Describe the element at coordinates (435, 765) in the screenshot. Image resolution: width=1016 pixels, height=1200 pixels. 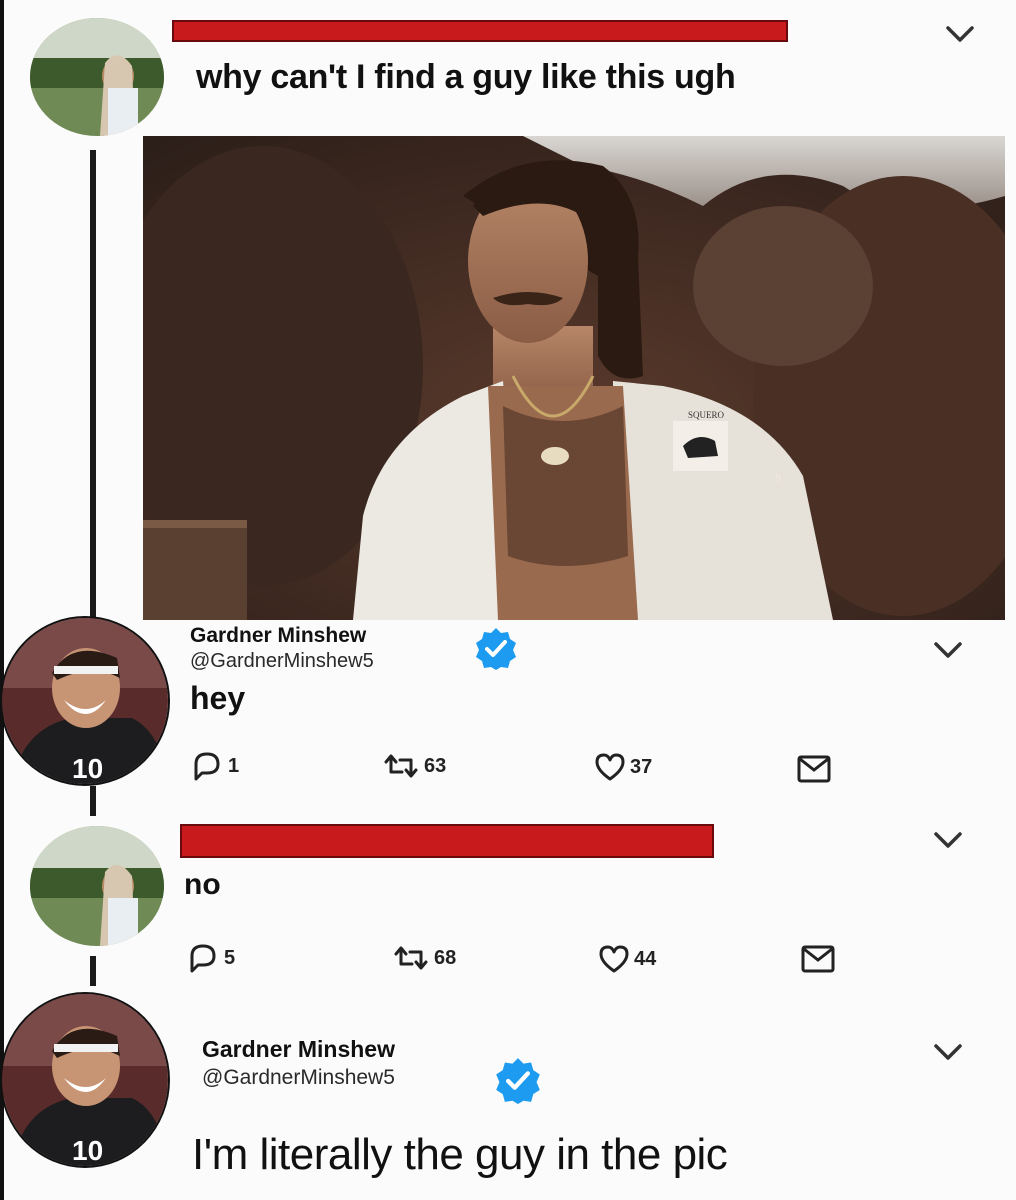
I see `retweet-count: 63` at that location.